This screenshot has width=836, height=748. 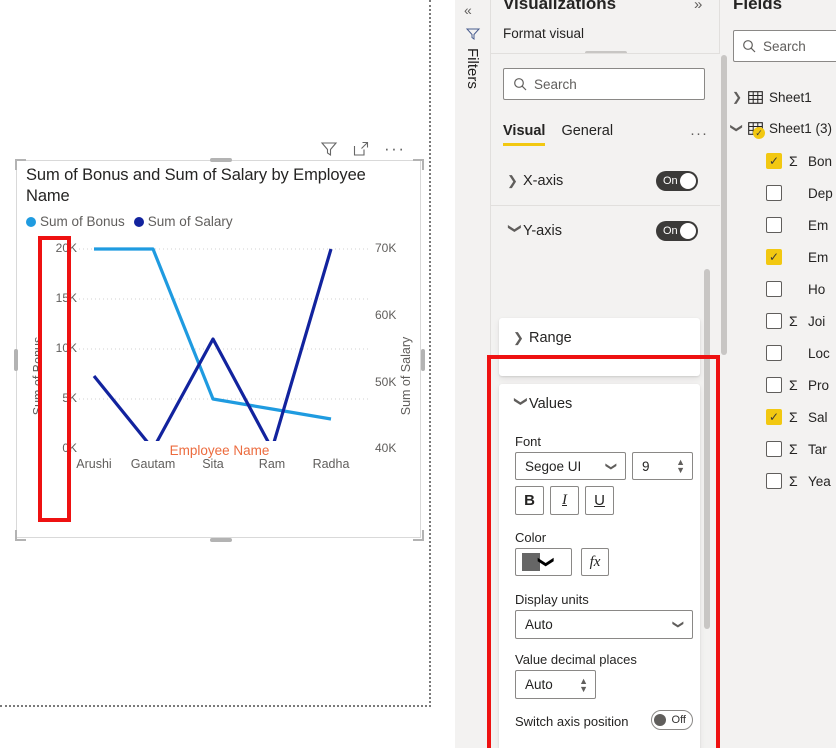 I want to click on bold-label: B, so click(x=529, y=500).